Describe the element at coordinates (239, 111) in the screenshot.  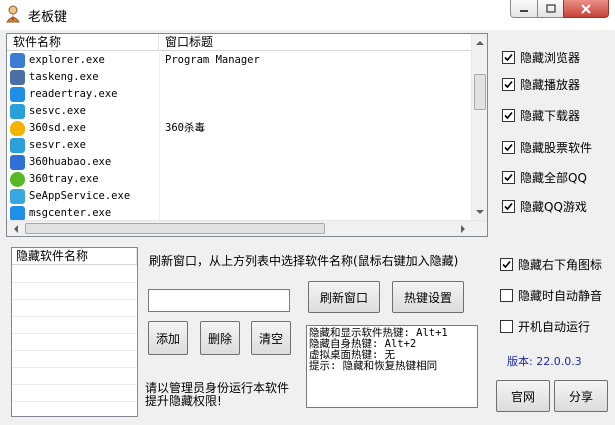
I see `process-row: sesvc.exe` at that location.